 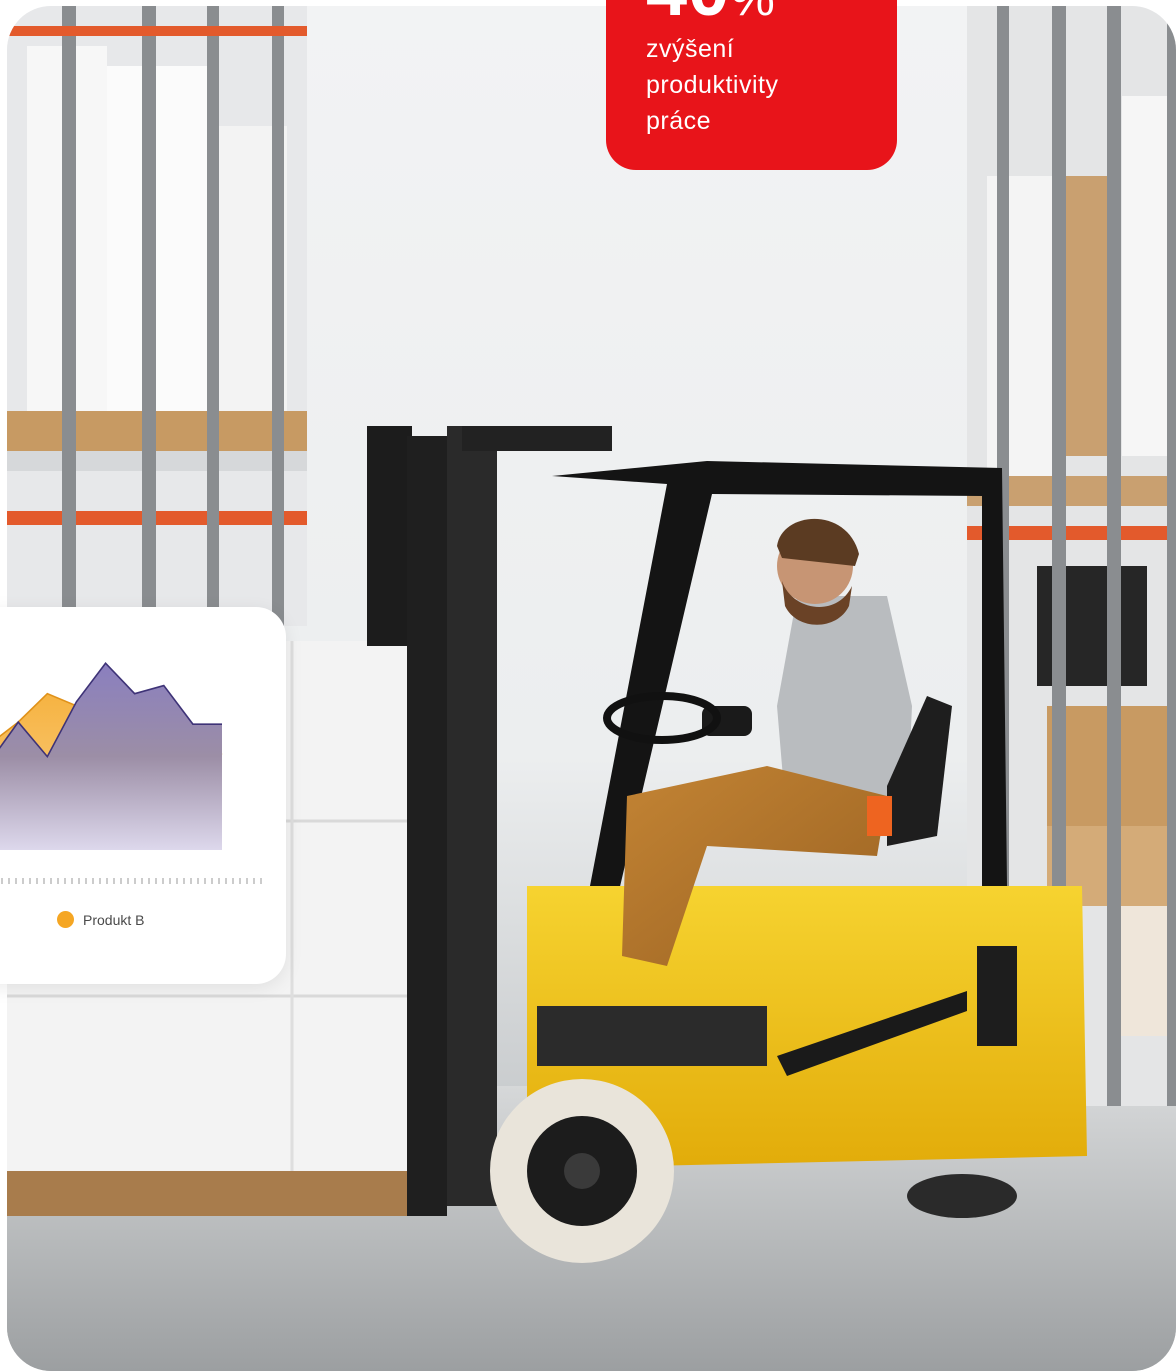 I want to click on chart-plot-area, so click(x=111, y=756).